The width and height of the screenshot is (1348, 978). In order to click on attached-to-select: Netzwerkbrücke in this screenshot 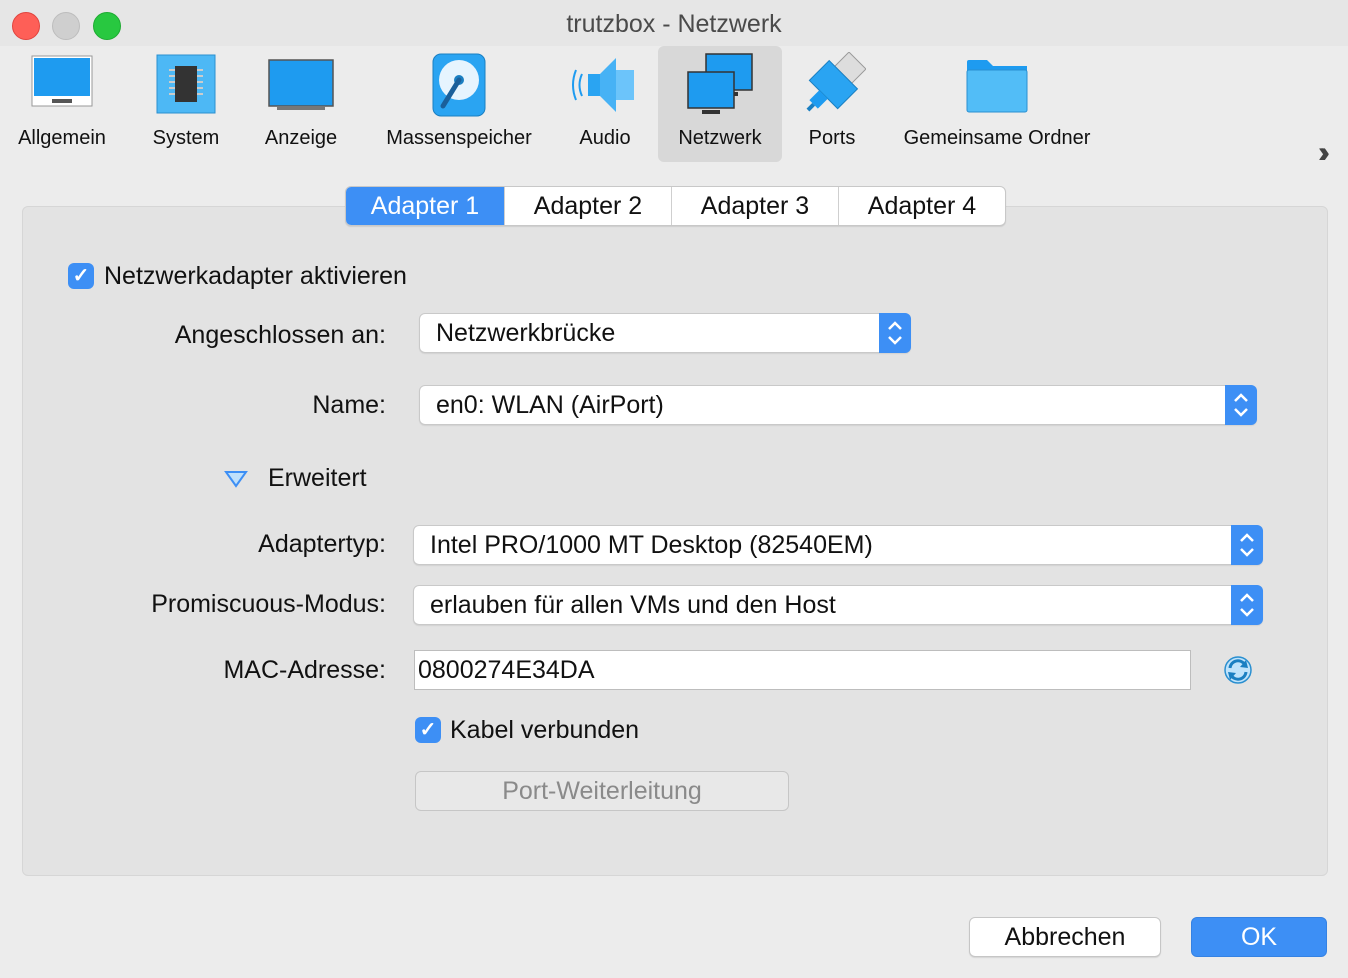, I will do `click(665, 333)`.